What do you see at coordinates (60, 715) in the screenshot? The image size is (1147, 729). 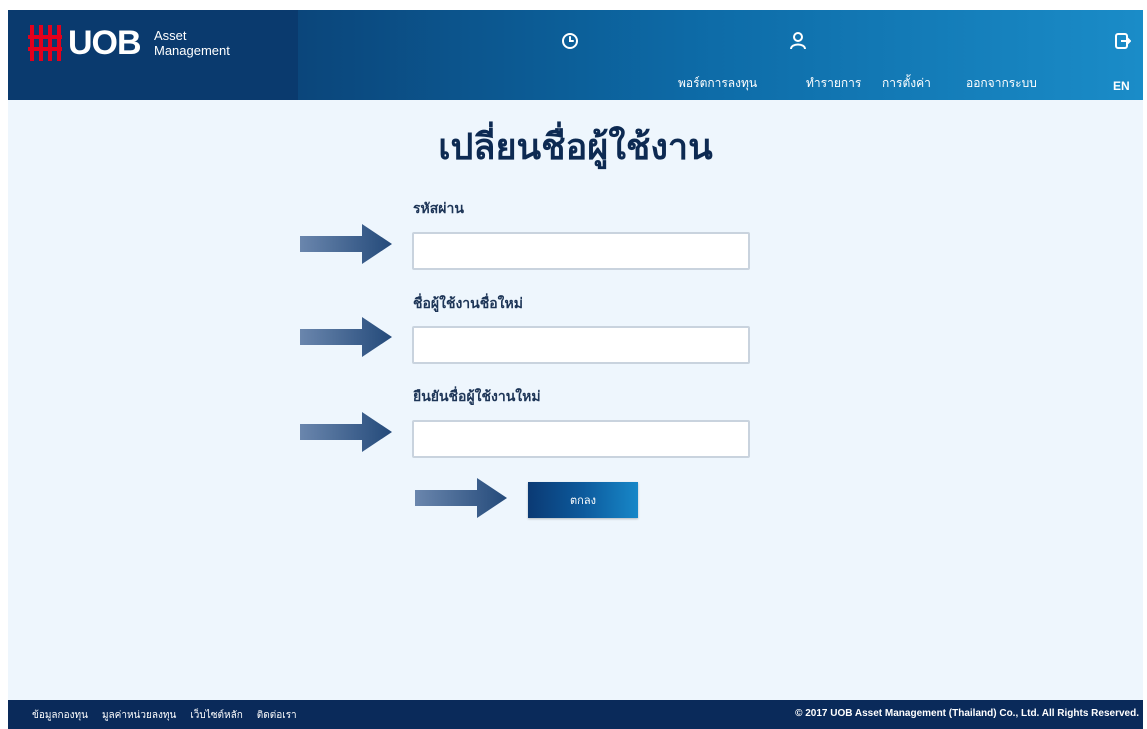 I see `footer-link-fund-info: ข้อมูลกองทุน` at bounding box center [60, 715].